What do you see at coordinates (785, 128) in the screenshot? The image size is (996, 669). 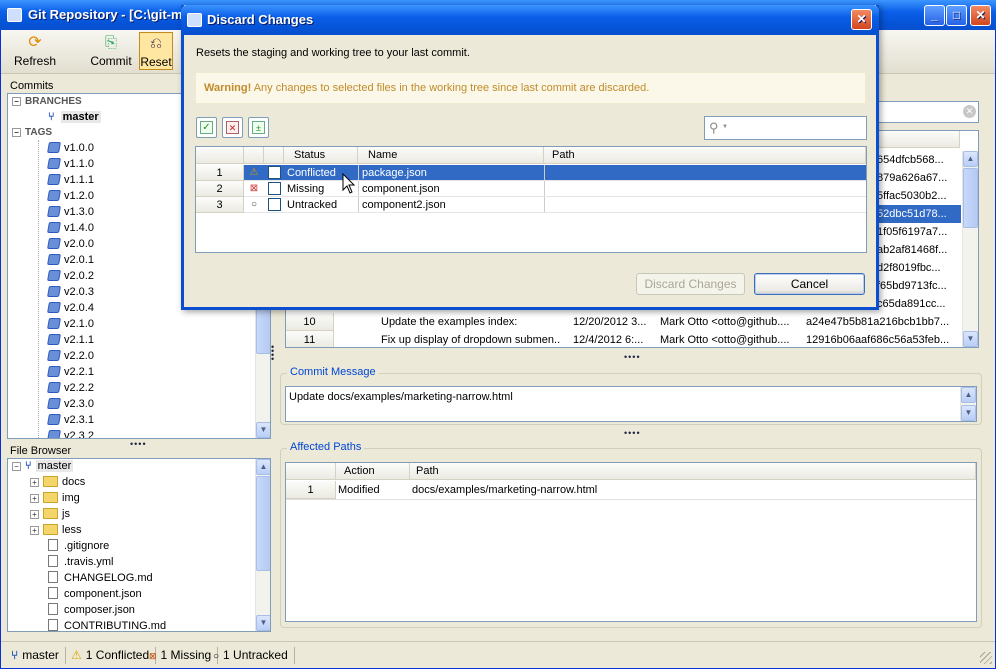 I see `dialog-search-input: ⚲ ▼` at bounding box center [785, 128].